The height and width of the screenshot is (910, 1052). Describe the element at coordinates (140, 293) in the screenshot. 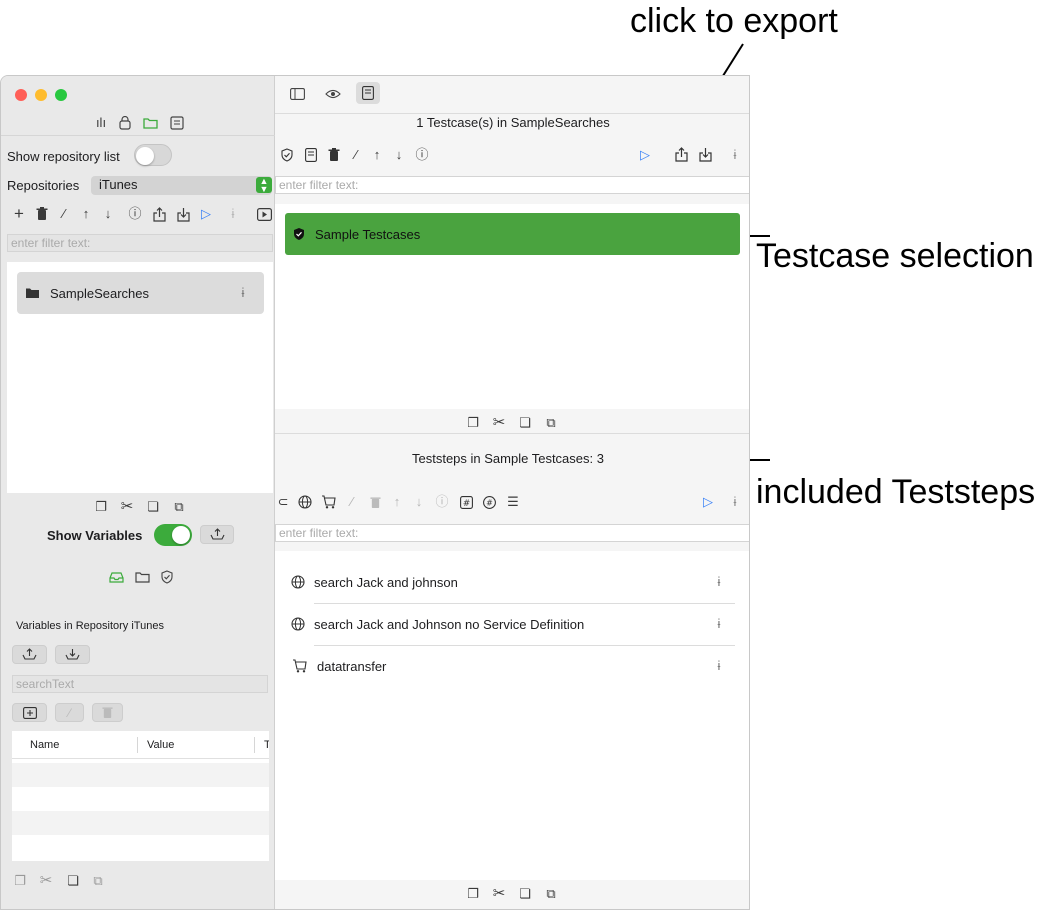

I see `repository-item: SampleSearches ɨ` at that location.